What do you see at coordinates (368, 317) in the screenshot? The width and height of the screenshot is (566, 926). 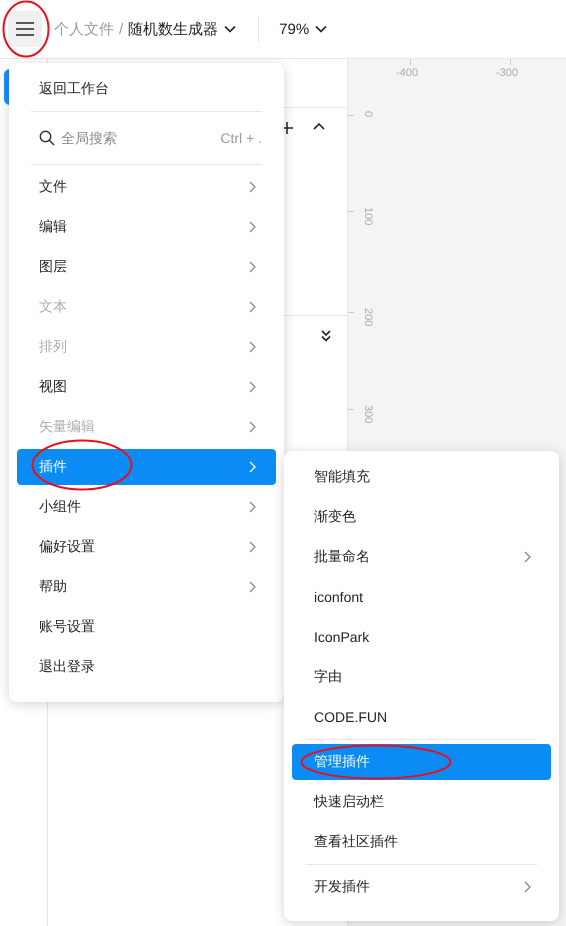 I see `ruler-label: 200` at bounding box center [368, 317].